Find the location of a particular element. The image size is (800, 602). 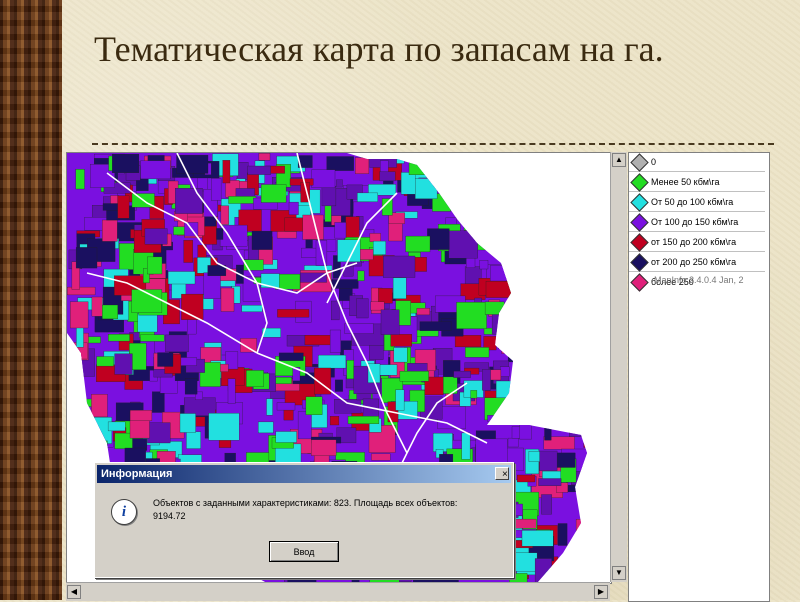

slide-title: Тематическая карта по запасам на га. is located at coordinates (379, 49).